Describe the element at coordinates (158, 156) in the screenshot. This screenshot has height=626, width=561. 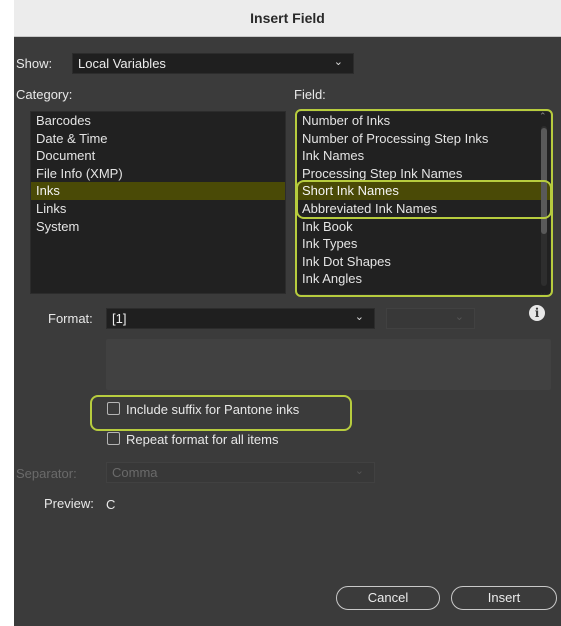
I see `category-list-item: Document` at that location.